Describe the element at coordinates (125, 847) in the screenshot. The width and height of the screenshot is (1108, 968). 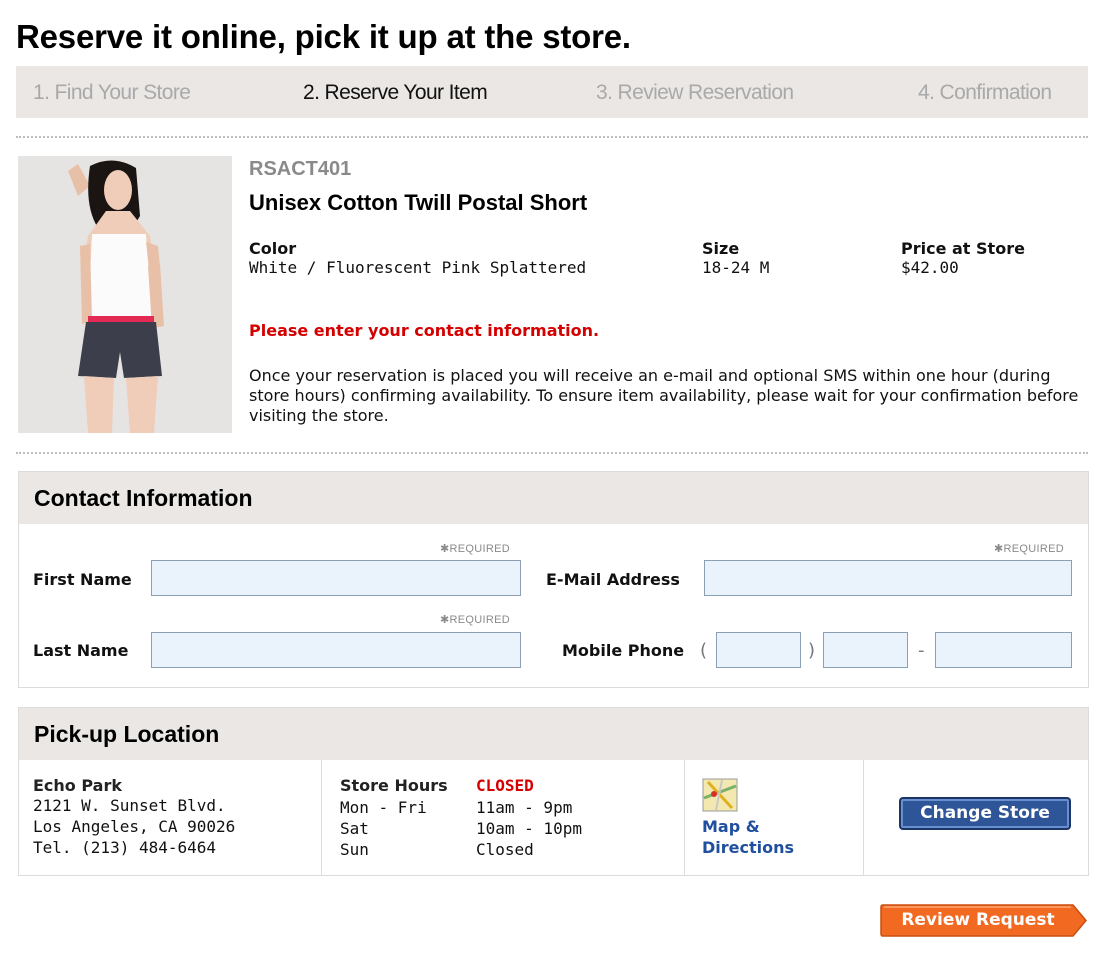
I see `store-phone: Tel. (213) 484-6464` at that location.